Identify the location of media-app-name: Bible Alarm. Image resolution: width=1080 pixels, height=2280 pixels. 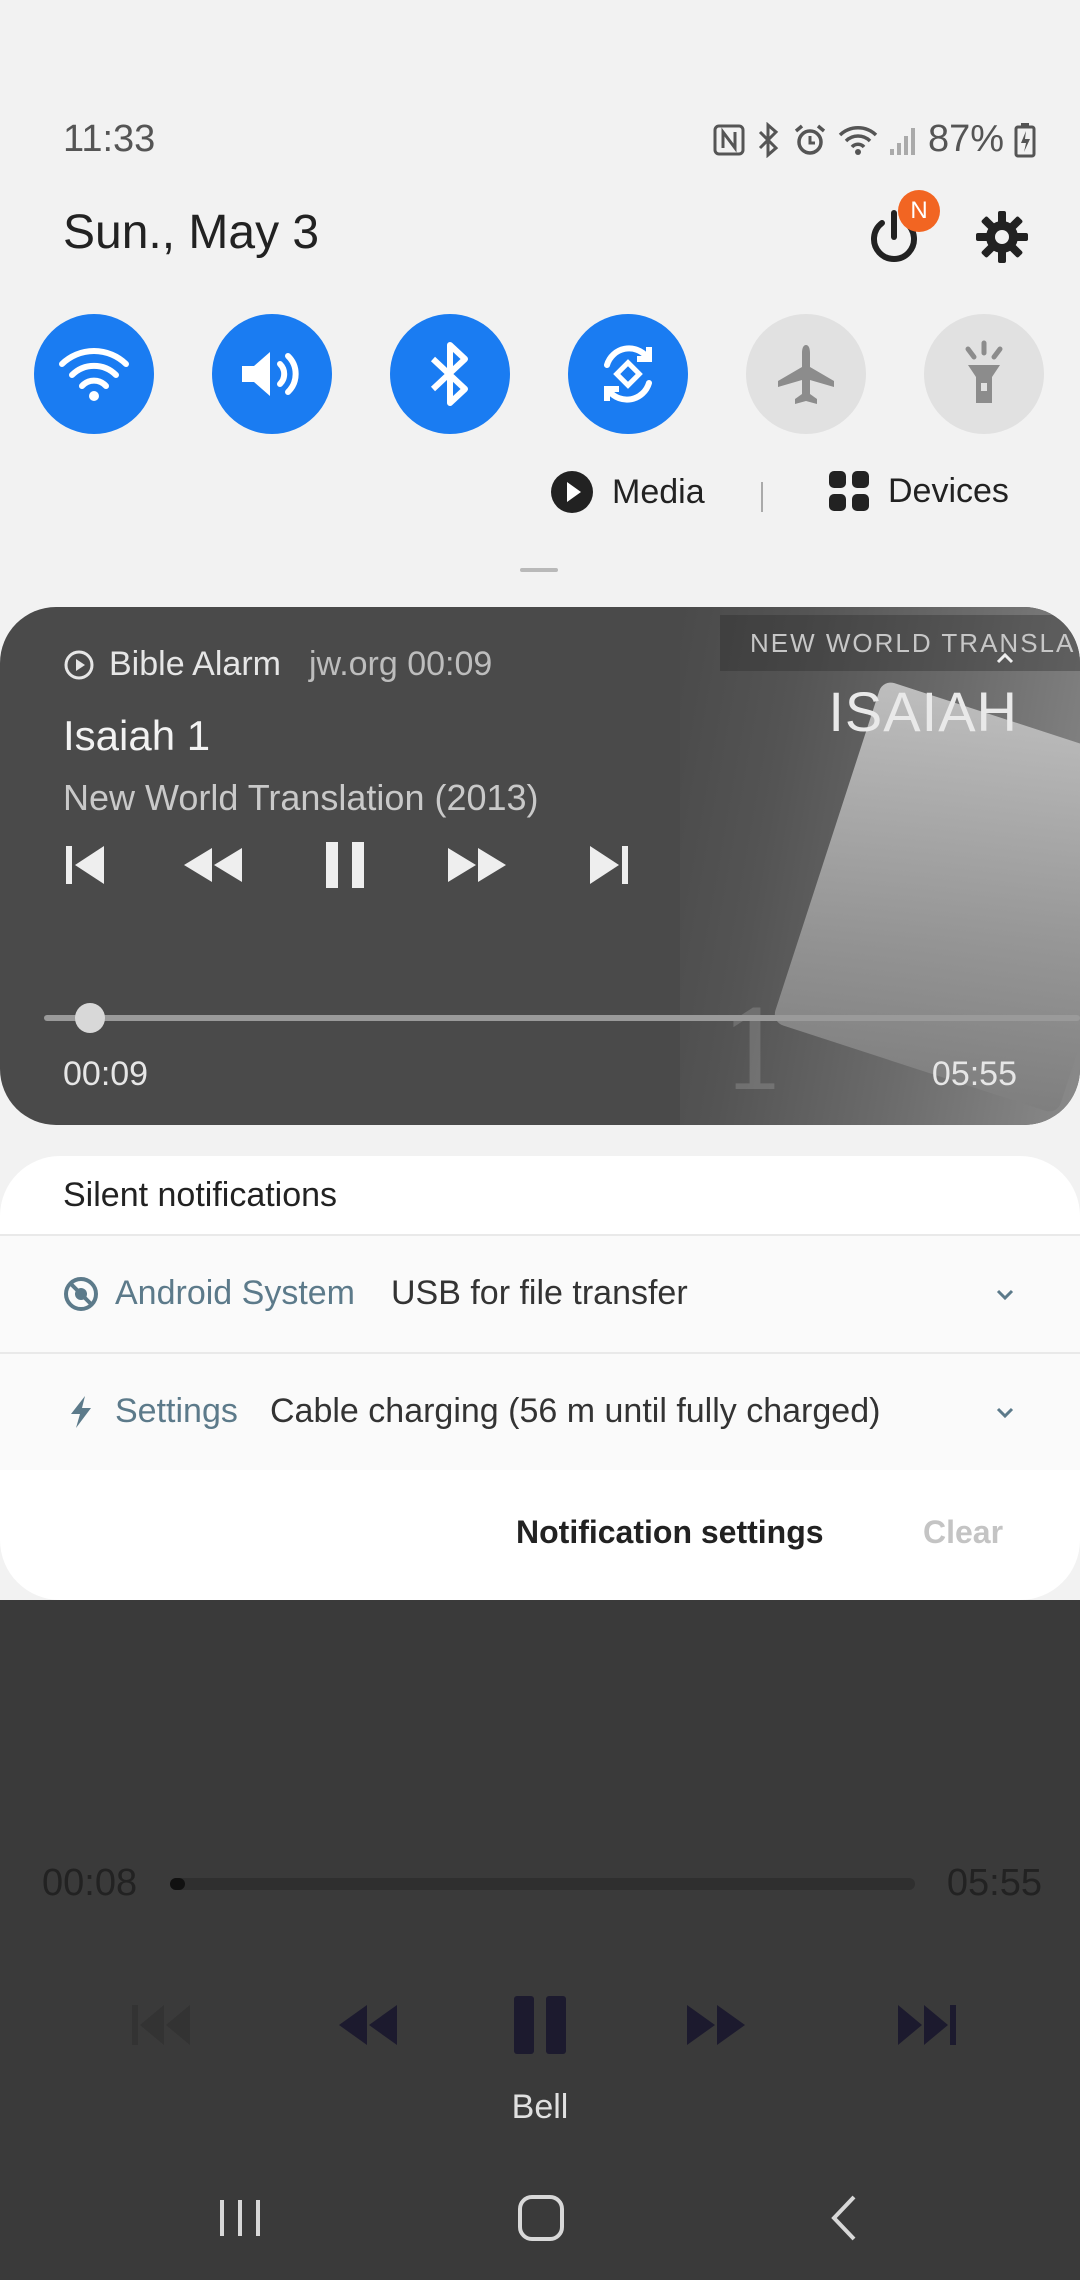
(195, 664).